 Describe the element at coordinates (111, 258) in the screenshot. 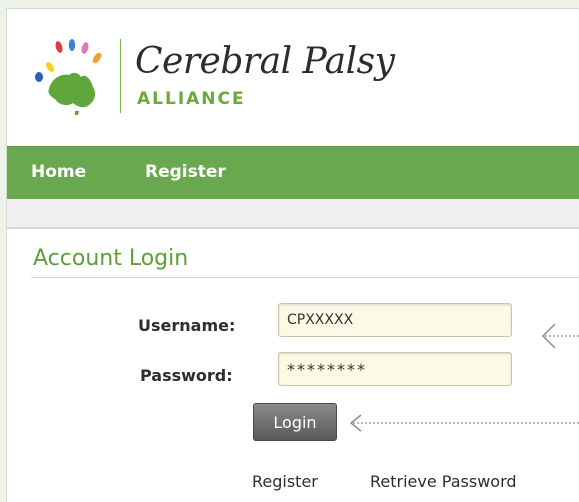

I see `page-title: Account Login` at that location.